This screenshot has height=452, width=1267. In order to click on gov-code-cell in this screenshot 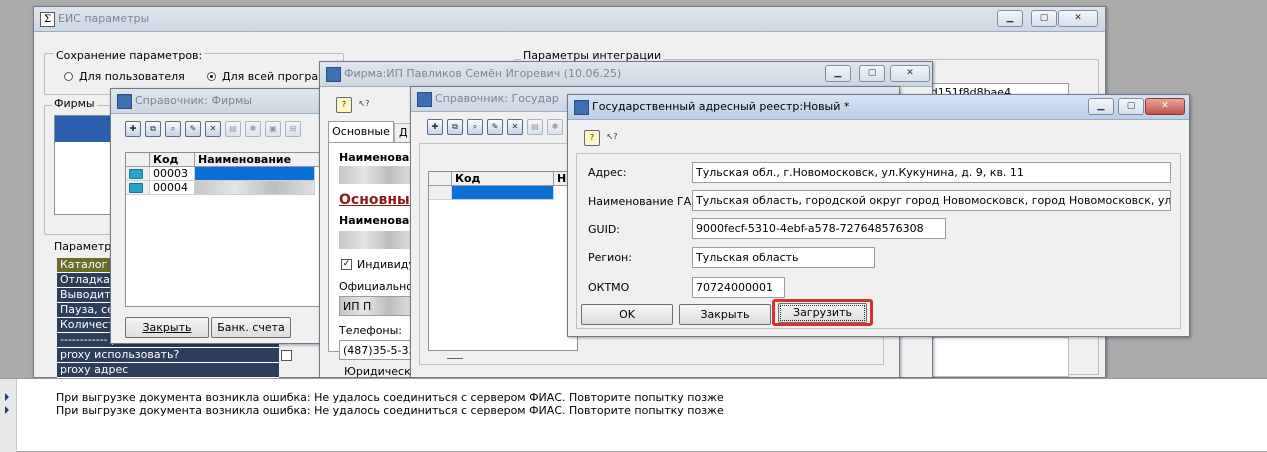, I will do `click(503, 193)`.